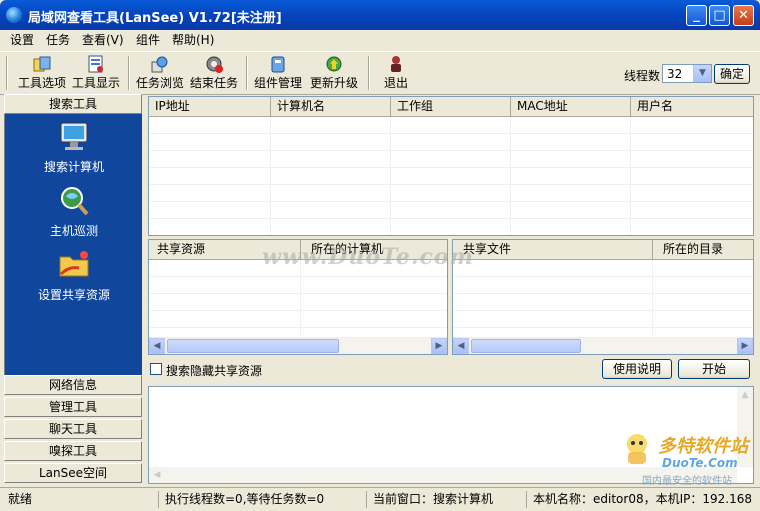  What do you see at coordinates (703, 249) in the screenshot?
I see `column-header-directory: 所在的目录` at bounding box center [703, 249].